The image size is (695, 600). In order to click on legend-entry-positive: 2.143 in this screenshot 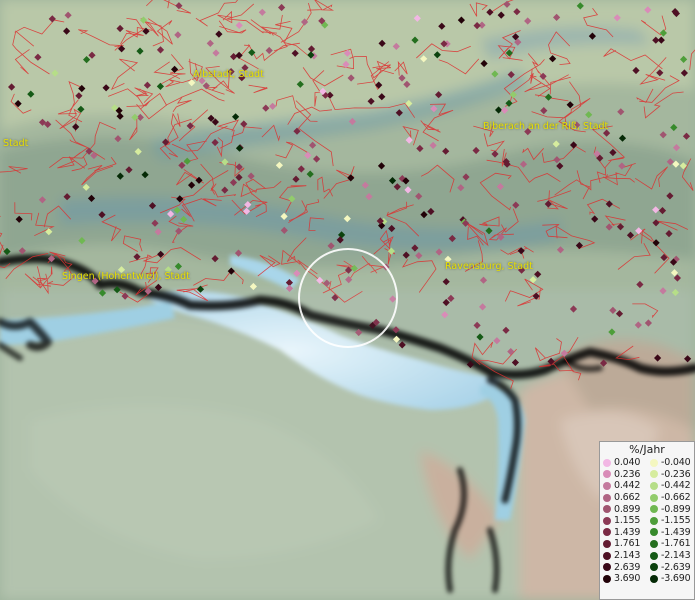, I will do `click(623, 555)`.